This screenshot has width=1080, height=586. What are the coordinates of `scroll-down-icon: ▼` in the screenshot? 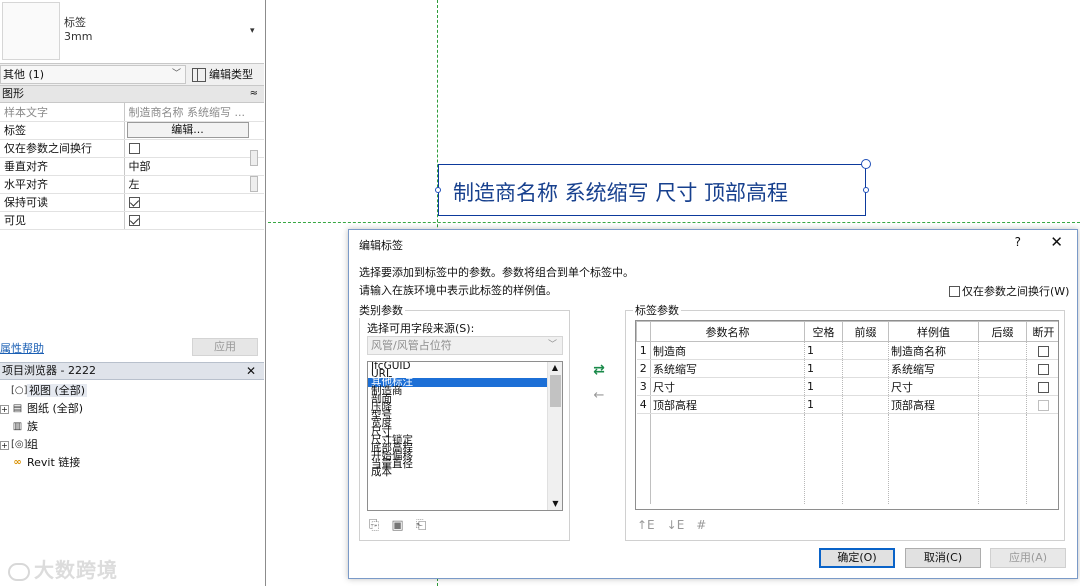 It's located at (555, 504).